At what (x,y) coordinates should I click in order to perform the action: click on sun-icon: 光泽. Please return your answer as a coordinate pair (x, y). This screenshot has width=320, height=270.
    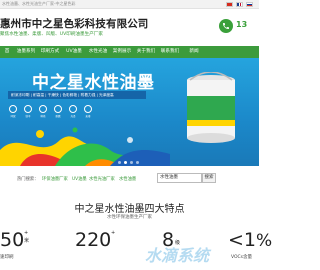
    Looking at the image, I should click on (73, 111).